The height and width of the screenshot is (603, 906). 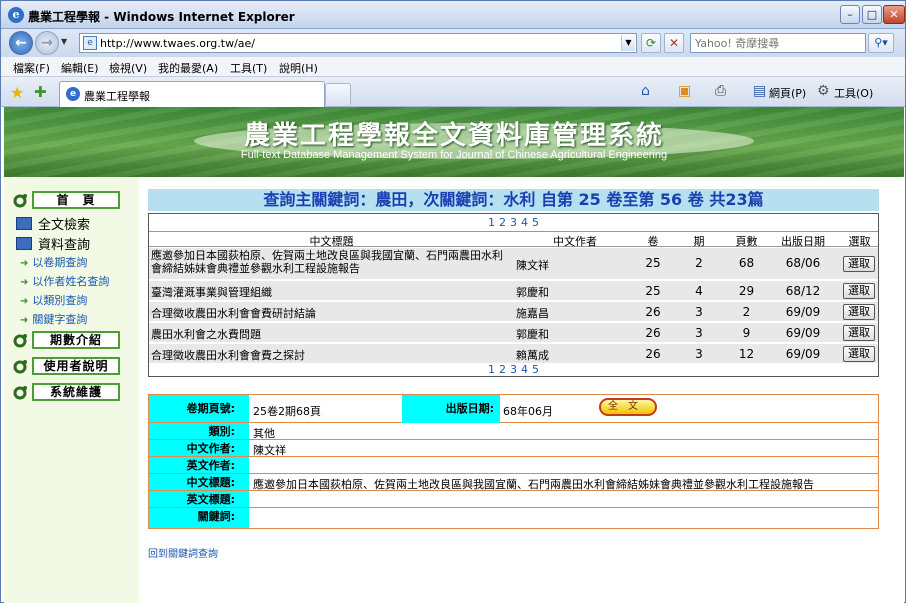 I want to click on nav-data-query: 資料查詢, so click(x=53, y=243).